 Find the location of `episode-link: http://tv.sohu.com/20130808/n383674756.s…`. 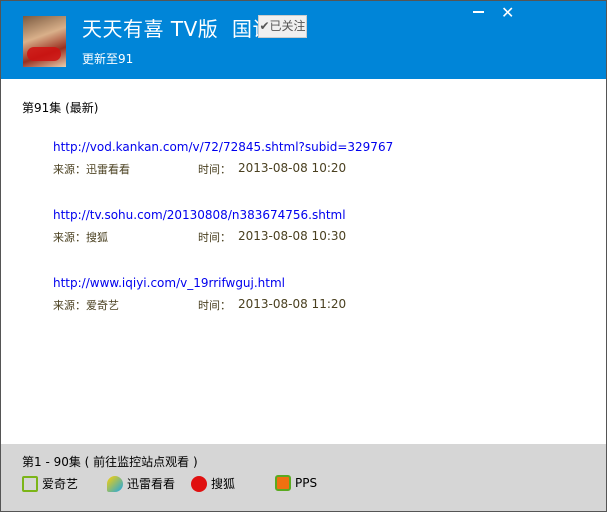

episode-link: http://tv.sohu.com/20130808/n383674756.s… is located at coordinates (323, 215).